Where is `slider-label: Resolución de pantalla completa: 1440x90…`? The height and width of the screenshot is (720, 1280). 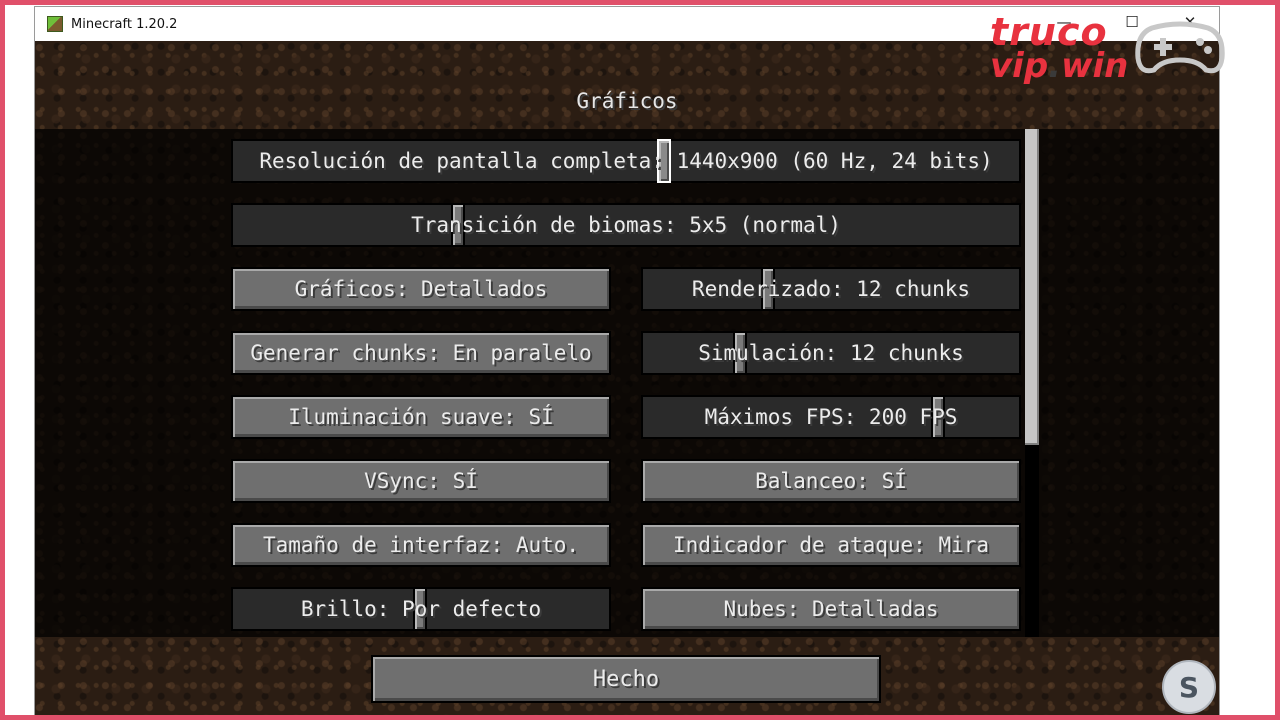
slider-label: Resolución de pantalla completa: 1440x90… is located at coordinates (626, 161).